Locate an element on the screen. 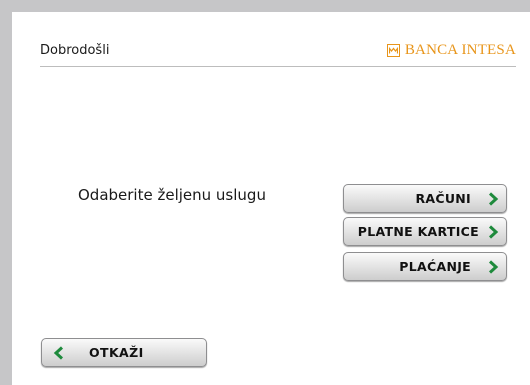 This screenshot has height=385, width=530. payment-cards-button-label: PLATNE KARTICE is located at coordinates (418, 231).